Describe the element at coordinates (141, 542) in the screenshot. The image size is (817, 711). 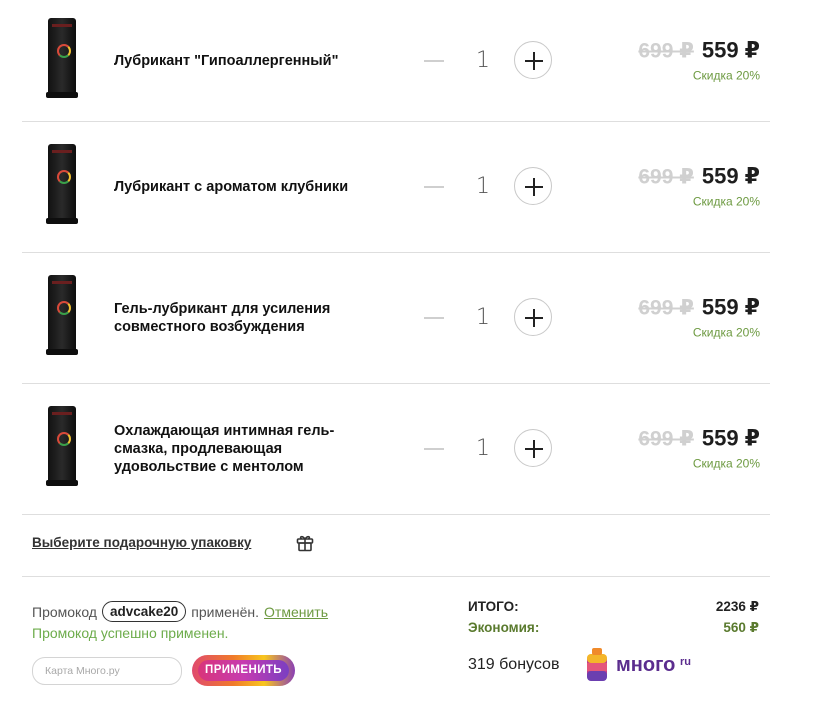
I see `gift-wrap-link: Выберите подарочную упаковку` at that location.